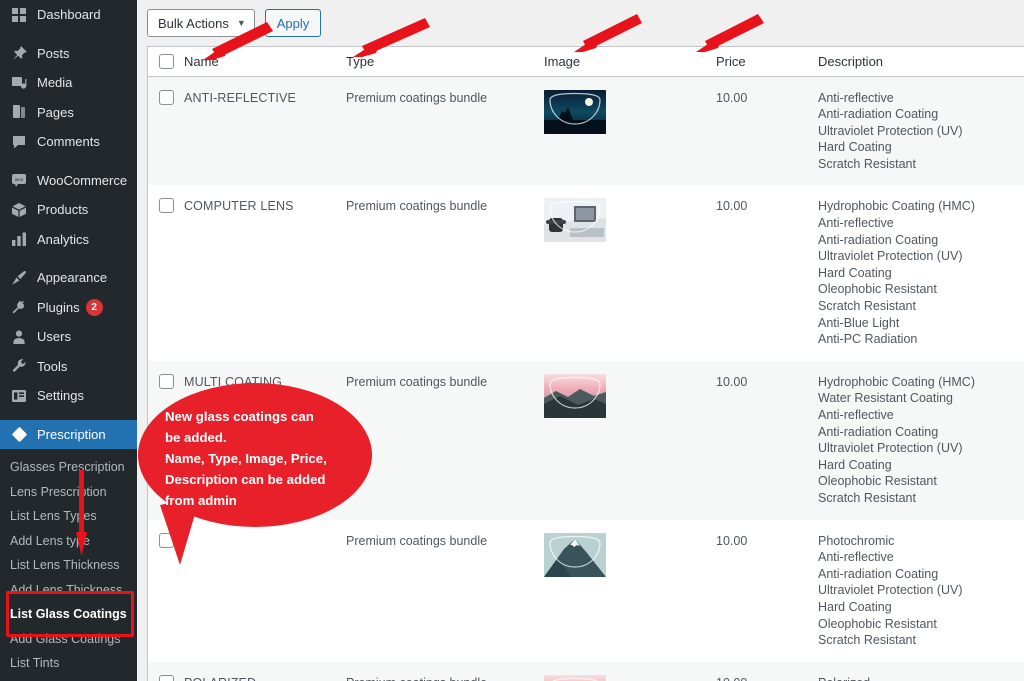  I want to click on sidebar-item-label: WooCommerce, so click(82, 180).